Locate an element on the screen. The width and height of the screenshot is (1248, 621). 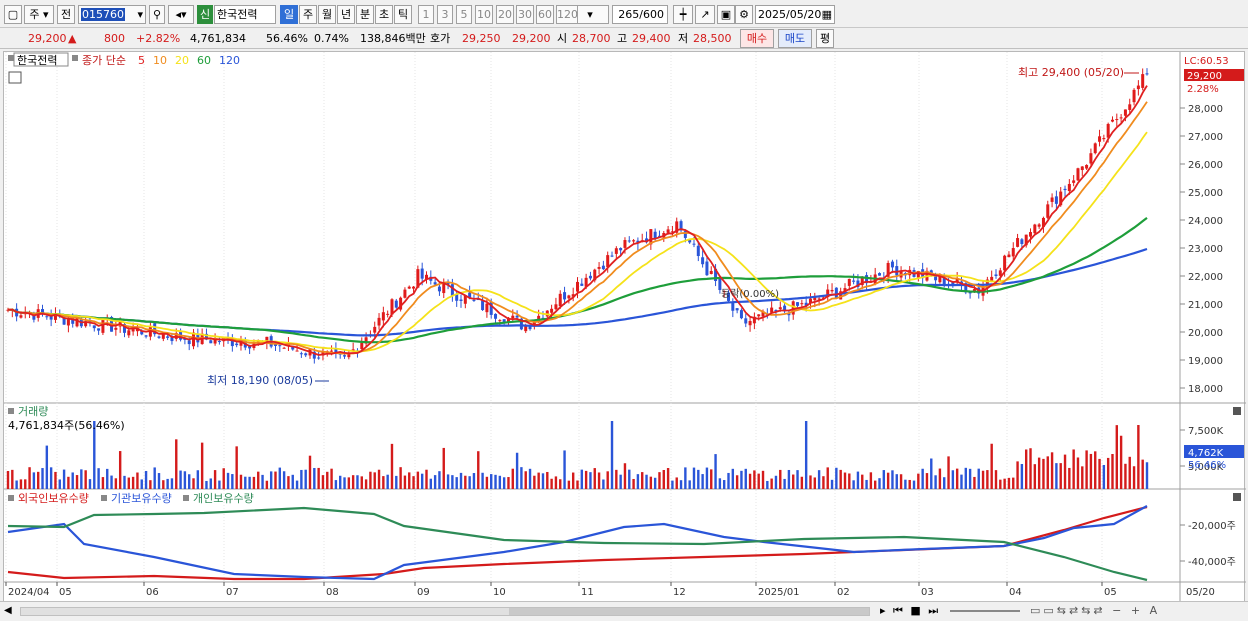
prefix-button: 전 is located at coordinates (66, 14).